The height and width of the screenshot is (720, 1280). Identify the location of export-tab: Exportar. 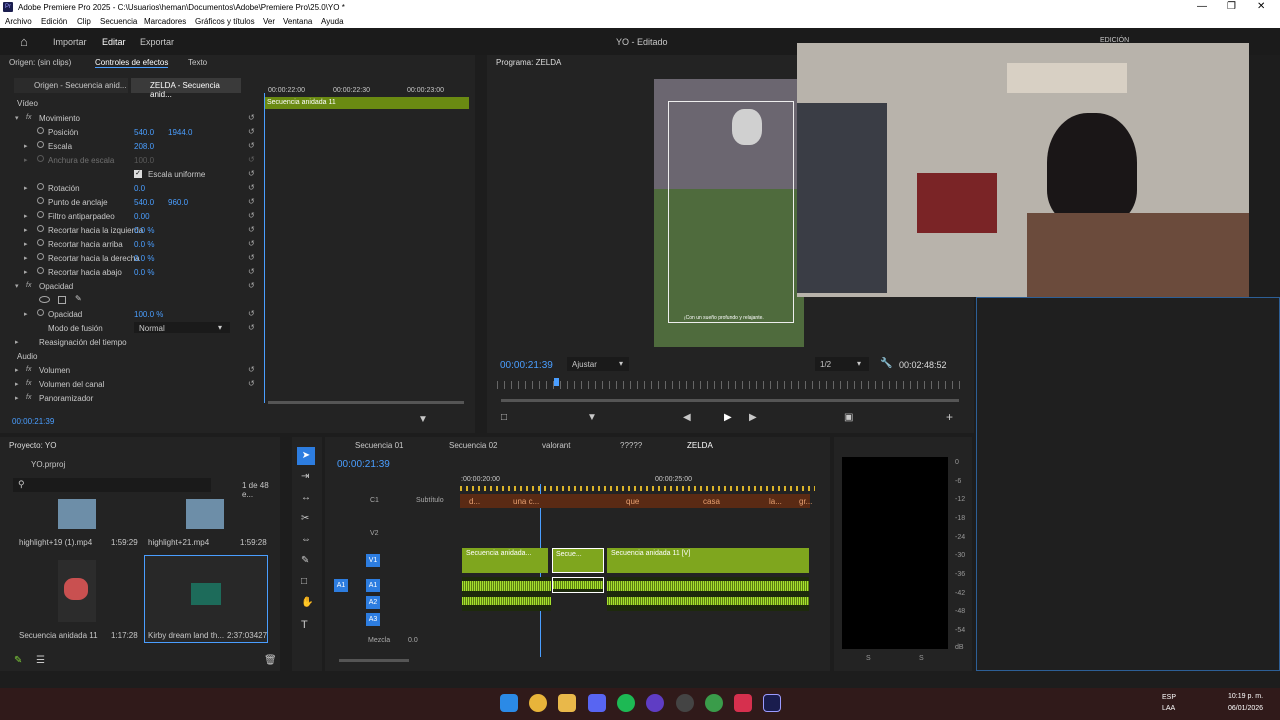
(157, 42).